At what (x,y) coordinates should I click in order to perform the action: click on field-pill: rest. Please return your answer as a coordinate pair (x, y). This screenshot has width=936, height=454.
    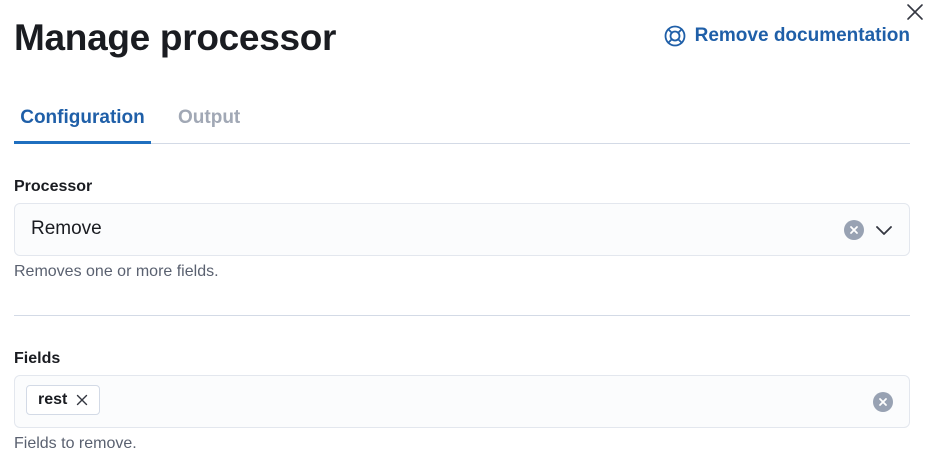
    Looking at the image, I should click on (63, 400).